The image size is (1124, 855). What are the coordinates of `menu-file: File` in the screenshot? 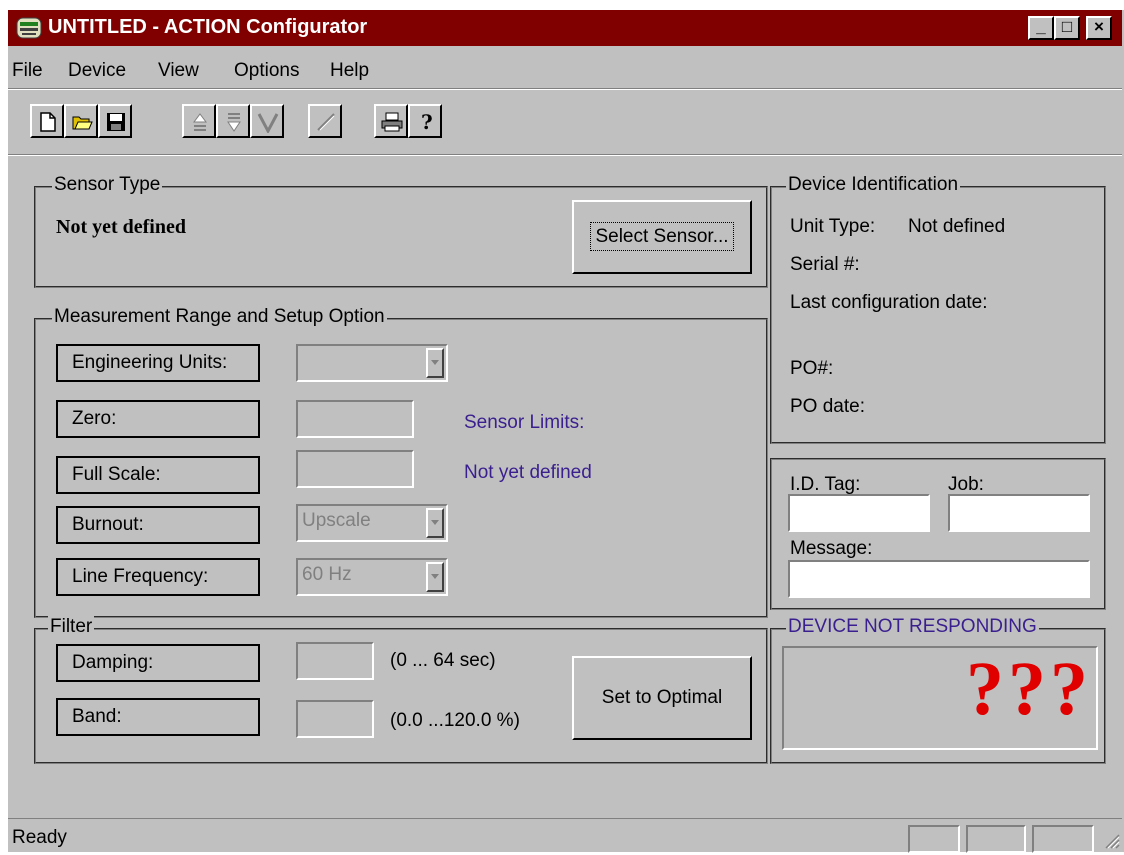 It's located at (27, 71).